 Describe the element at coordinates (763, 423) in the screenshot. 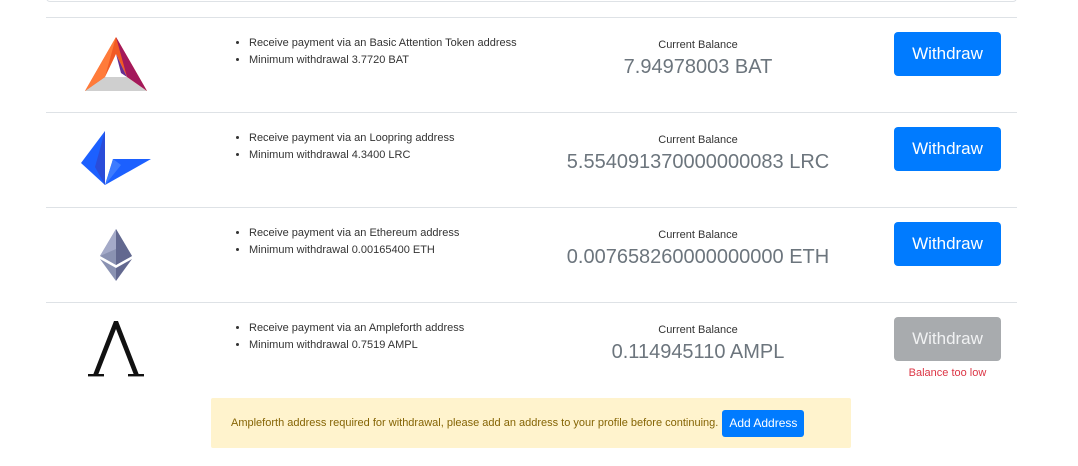

I see `add-address-button: Add Address` at that location.